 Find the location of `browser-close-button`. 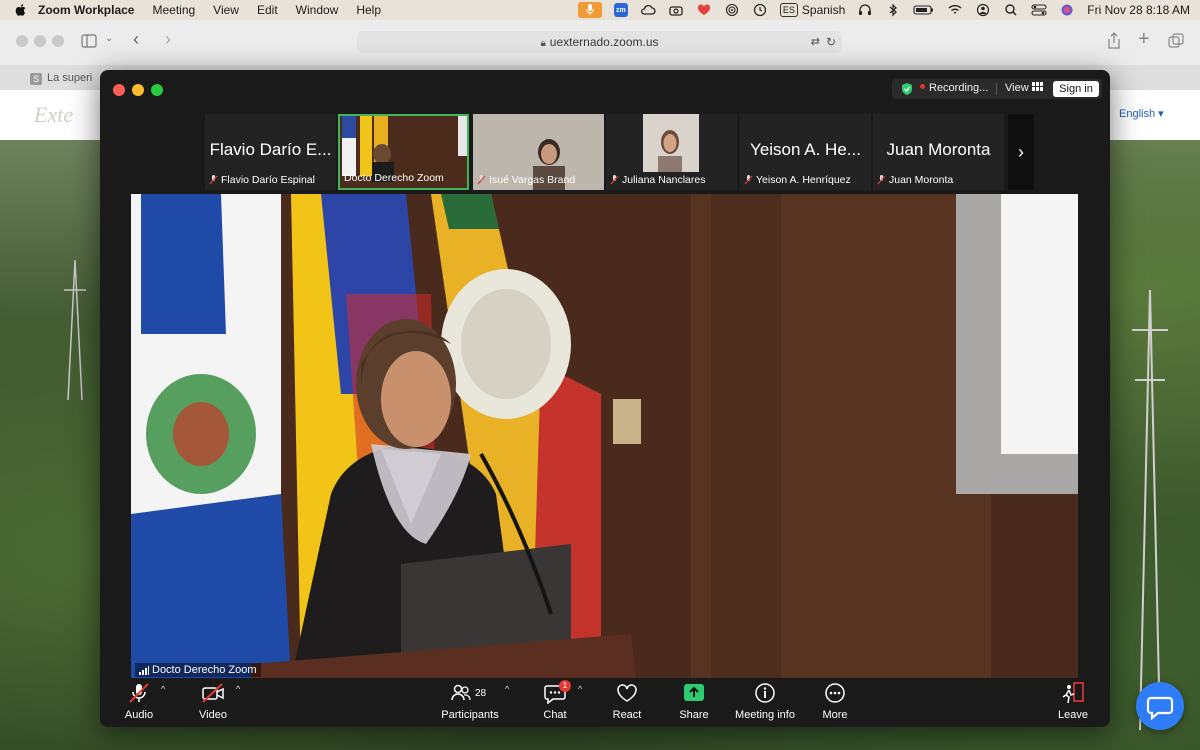

browser-close-button is located at coordinates (22, 41).